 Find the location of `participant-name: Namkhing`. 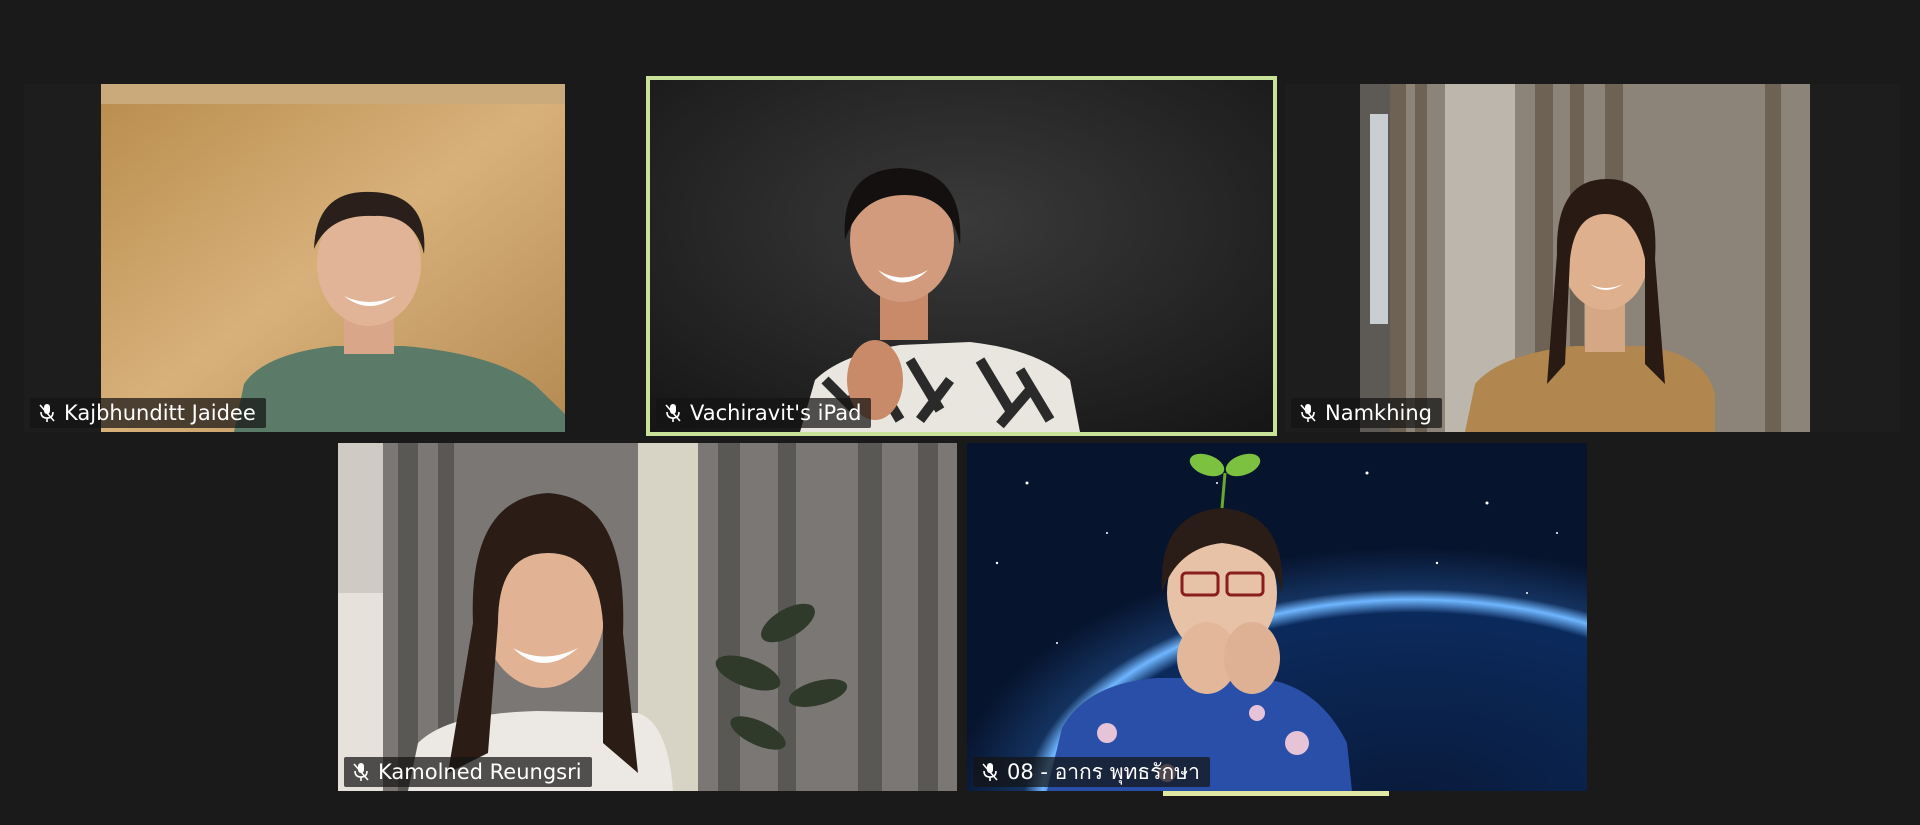

participant-name: Namkhing is located at coordinates (1378, 413).